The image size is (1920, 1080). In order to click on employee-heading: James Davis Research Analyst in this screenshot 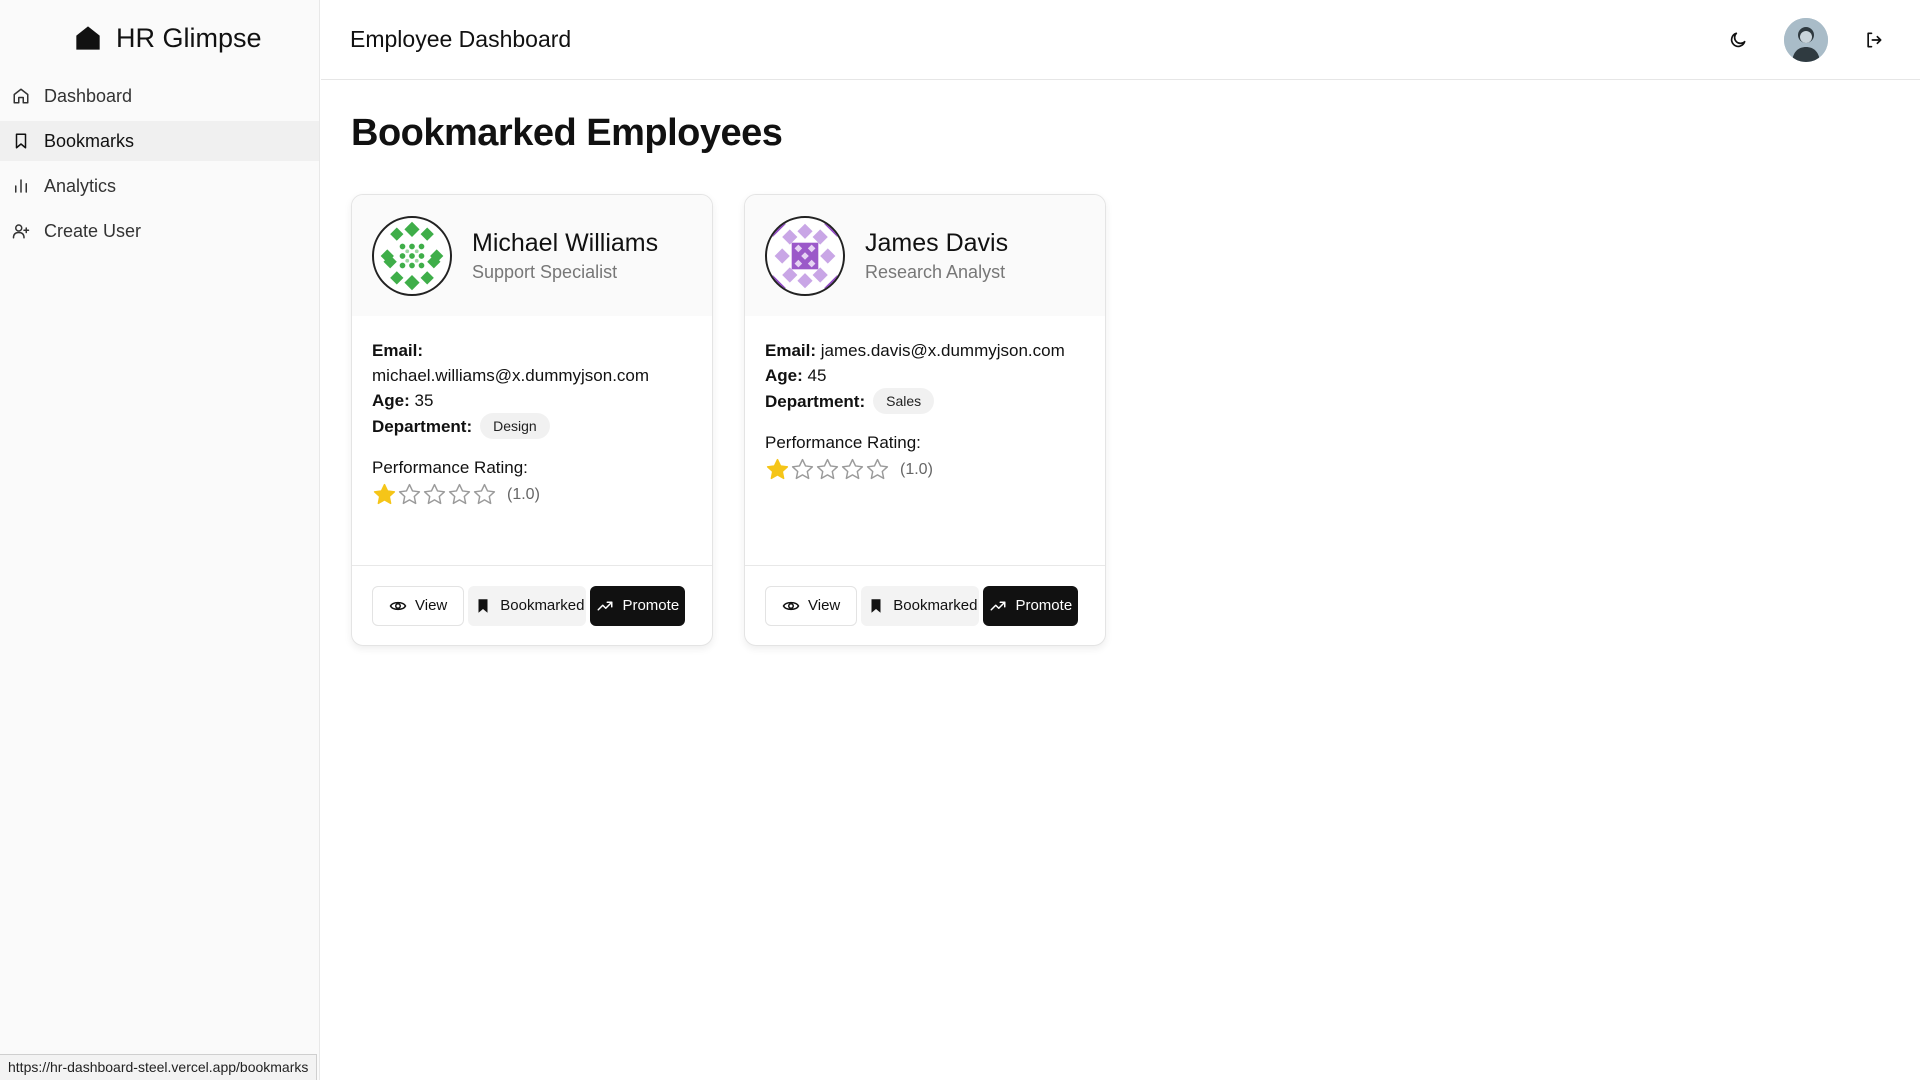, I will do `click(936, 256)`.